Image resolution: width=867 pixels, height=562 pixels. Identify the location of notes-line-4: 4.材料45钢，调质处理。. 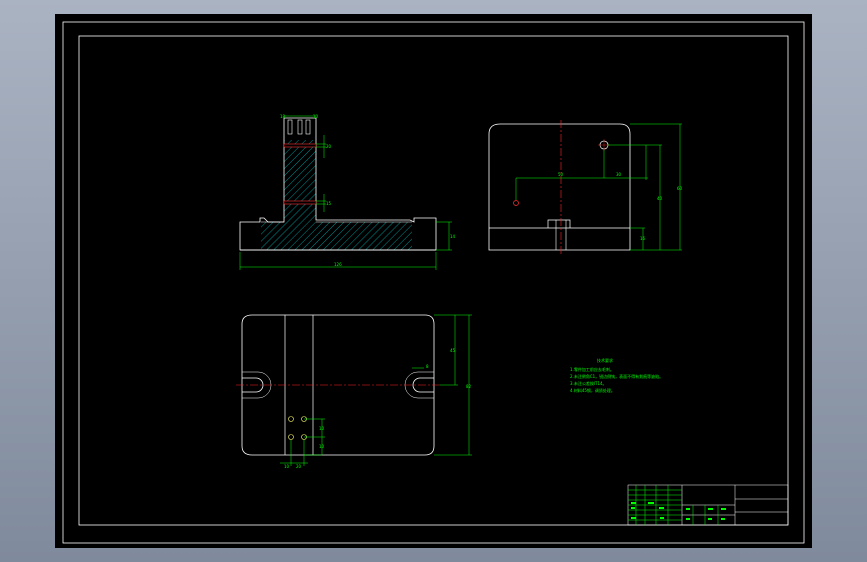
(592, 390).